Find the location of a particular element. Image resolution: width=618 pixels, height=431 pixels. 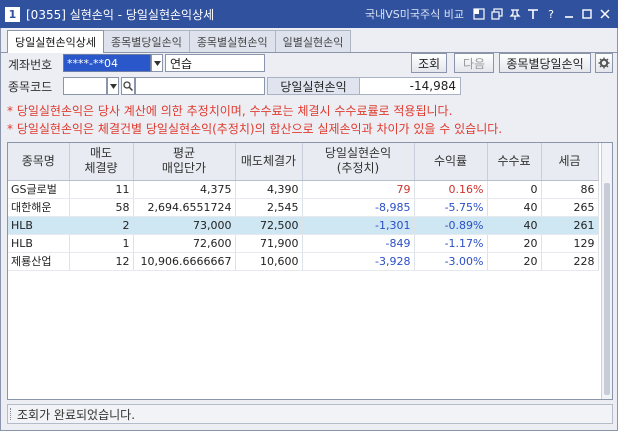

tab-daily-pnl-by-stock: 종목별당일손익 is located at coordinates (146, 41).